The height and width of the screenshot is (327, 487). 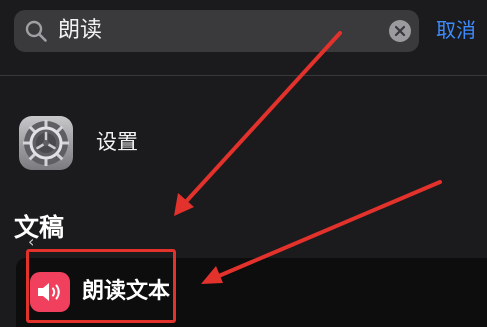 I want to click on search-bar: 朗读, so click(x=216, y=31).